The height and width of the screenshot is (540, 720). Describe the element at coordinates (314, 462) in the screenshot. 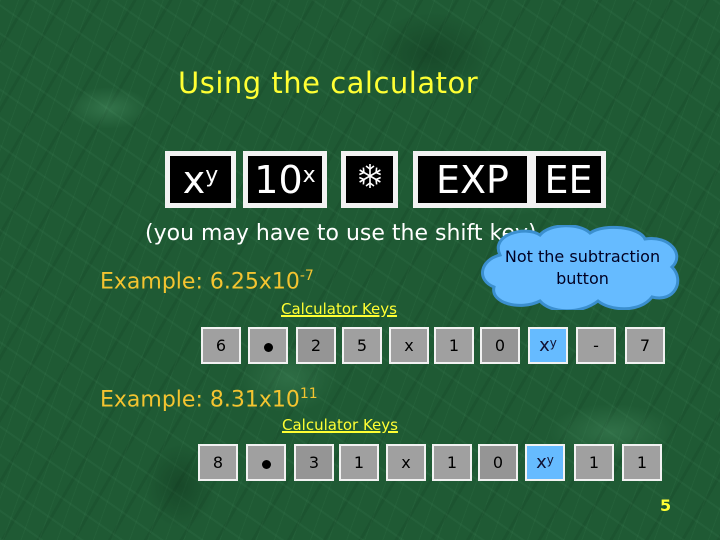

I see `calc-key: 3` at that location.